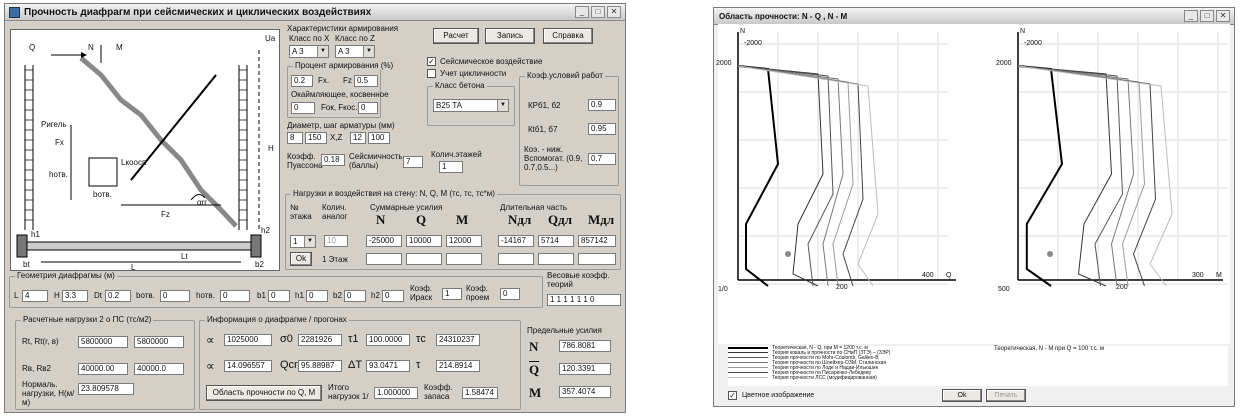 Image resolution: width=1242 pixels, height=416 pixels. Describe the element at coordinates (235, 296) in the screenshot. I see `ho-input: 0` at that location.